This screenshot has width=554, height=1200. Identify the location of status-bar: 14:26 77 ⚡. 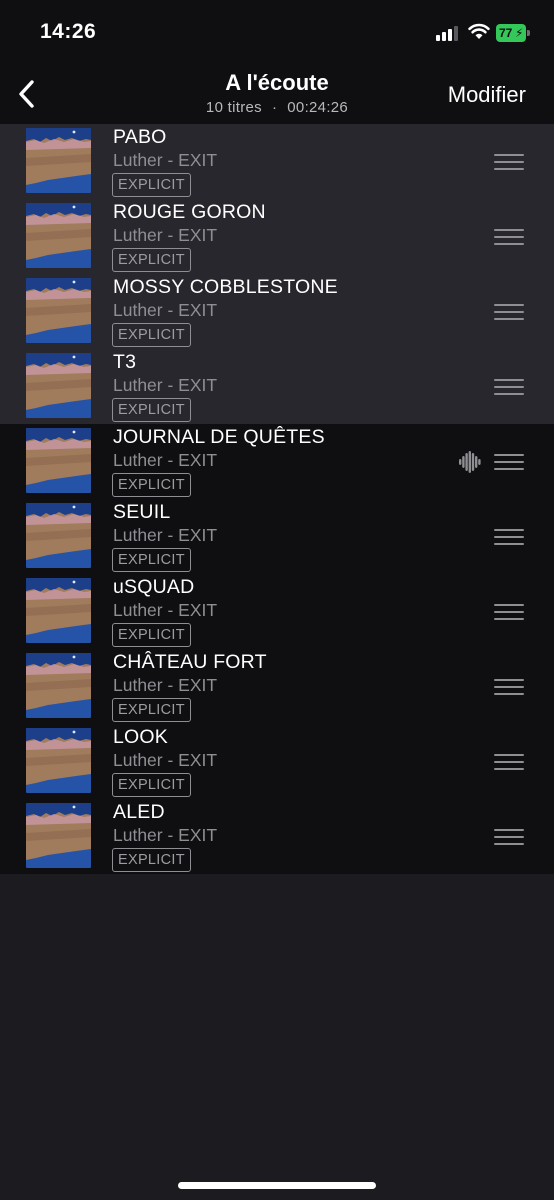
(277, 32).